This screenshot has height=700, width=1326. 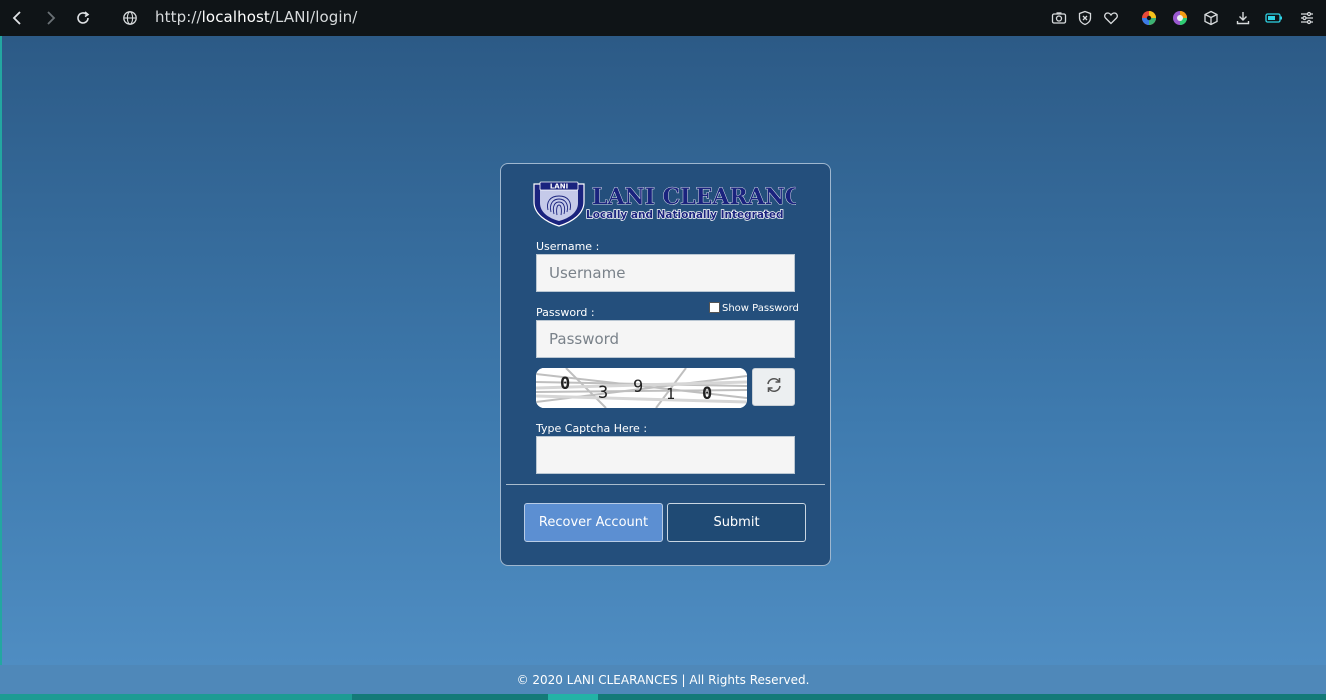 I want to click on submit-button: Submit, so click(x=736, y=522).